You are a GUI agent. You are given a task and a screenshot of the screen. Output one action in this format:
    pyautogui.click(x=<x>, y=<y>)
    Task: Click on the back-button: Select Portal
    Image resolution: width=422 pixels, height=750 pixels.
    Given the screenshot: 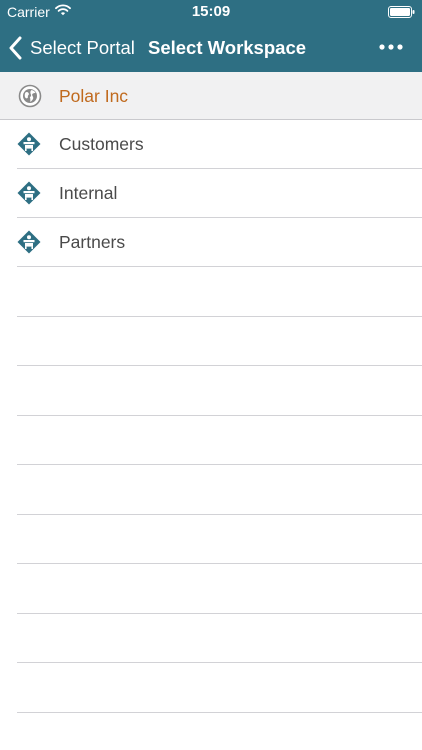 What is the action you would take?
    pyautogui.click(x=71, y=48)
    